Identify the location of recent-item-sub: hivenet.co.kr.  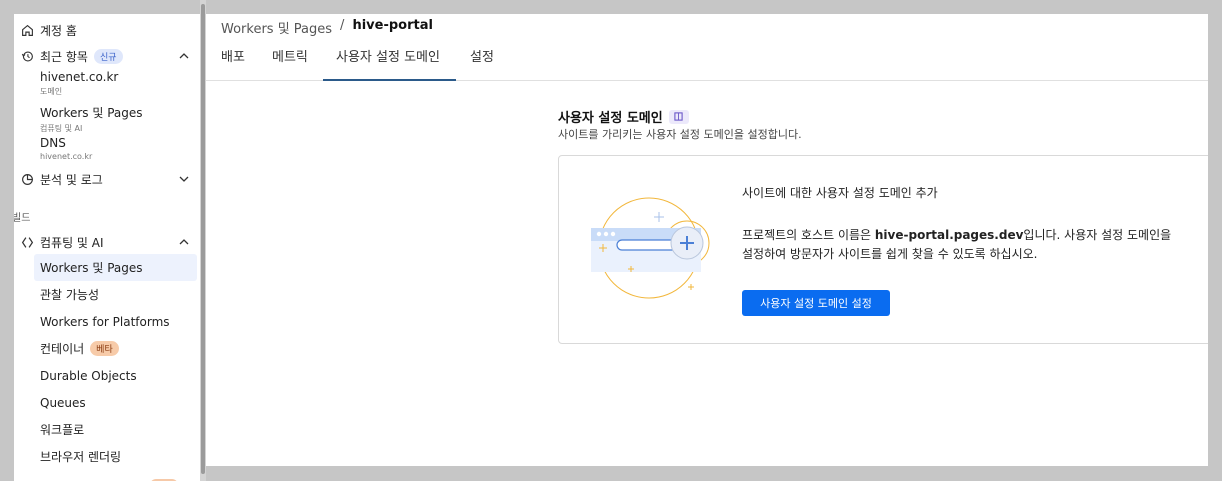
(66, 156).